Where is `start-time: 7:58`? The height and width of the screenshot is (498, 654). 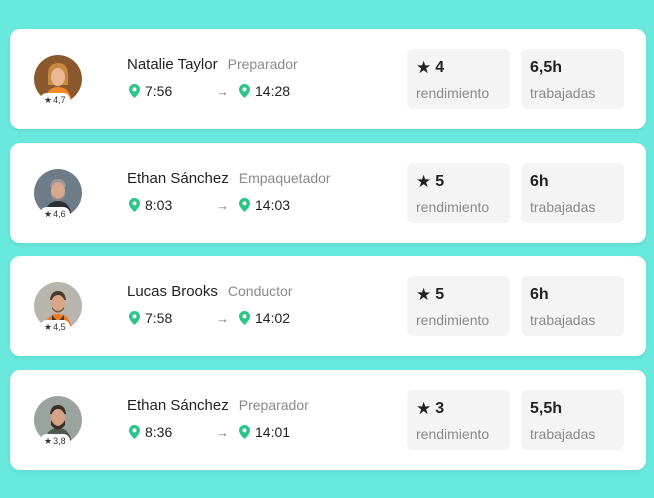
start-time: 7:58 is located at coordinates (150, 318).